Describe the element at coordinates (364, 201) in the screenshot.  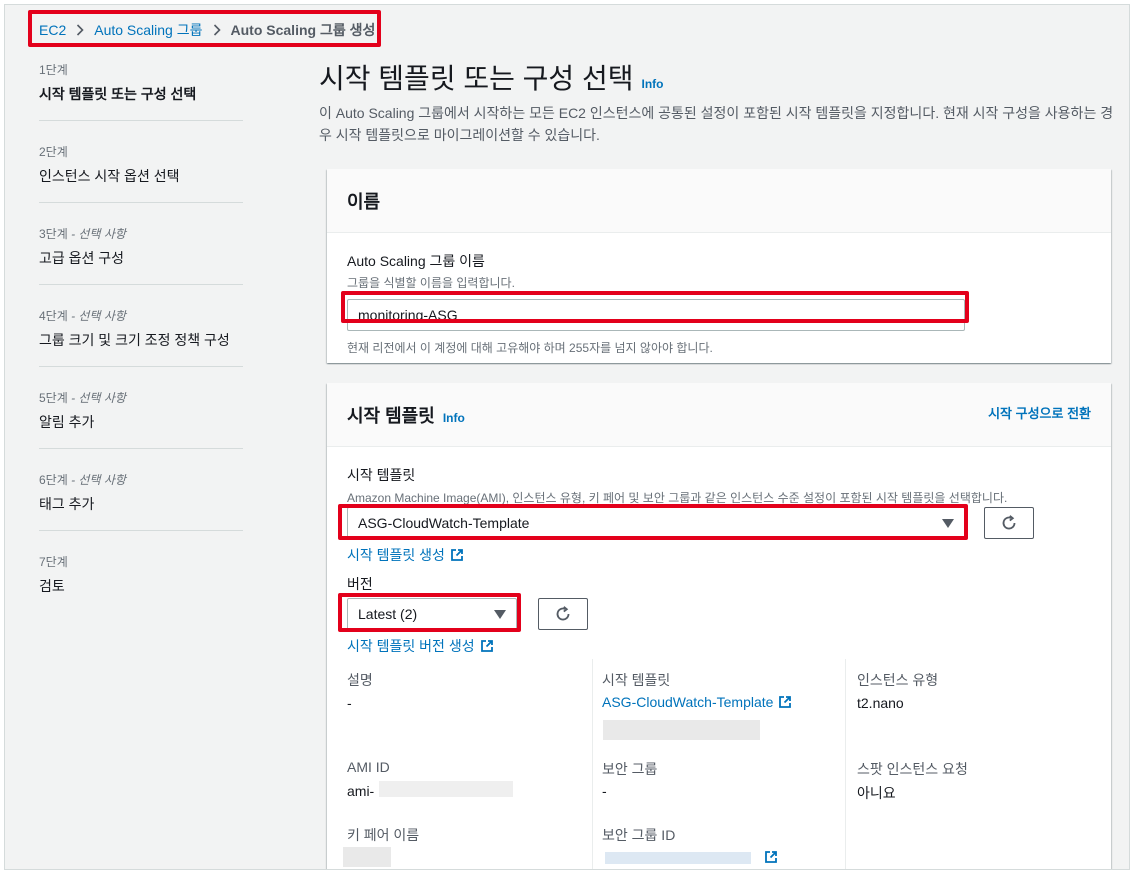
I see `name-card-title: 이름` at that location.